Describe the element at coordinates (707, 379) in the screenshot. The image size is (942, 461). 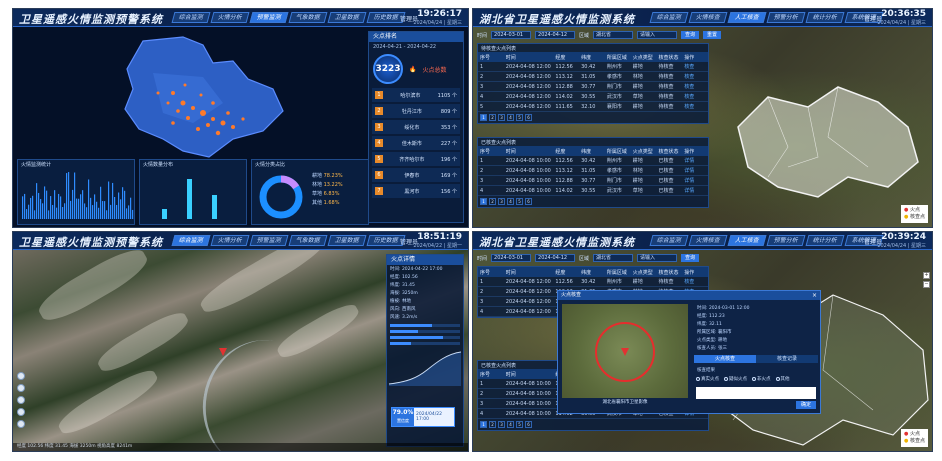
I see `radio-option: 真实火点` at that location.